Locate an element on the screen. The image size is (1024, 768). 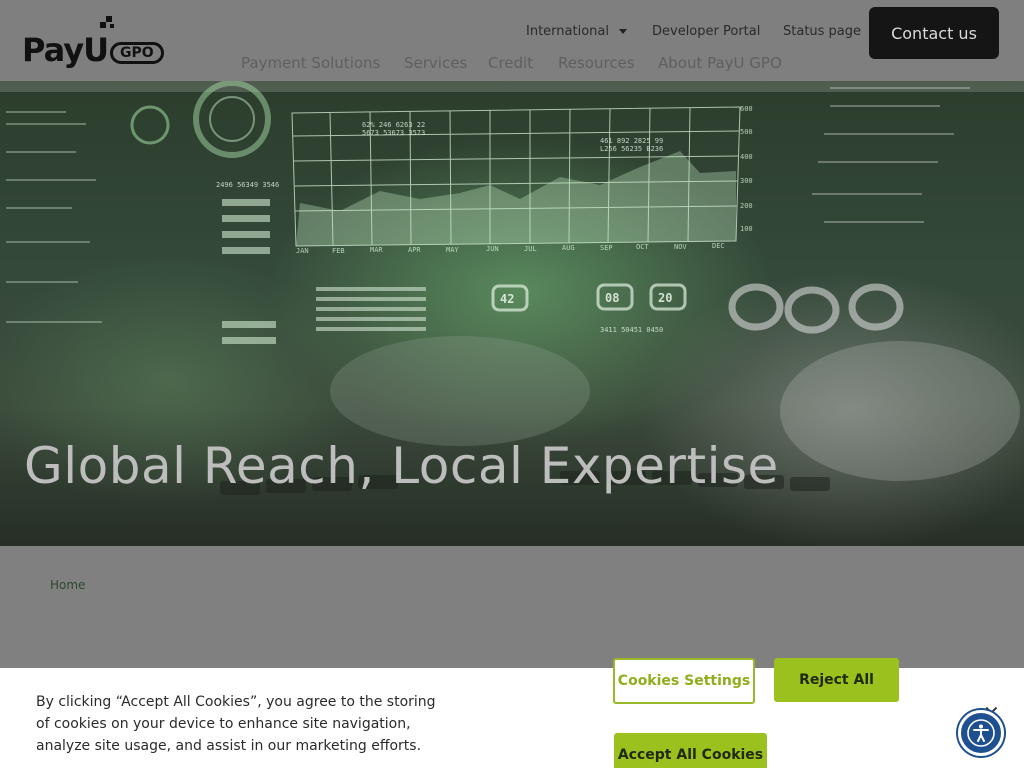
status-page-link: Status page is located at coordinates (822, 31).